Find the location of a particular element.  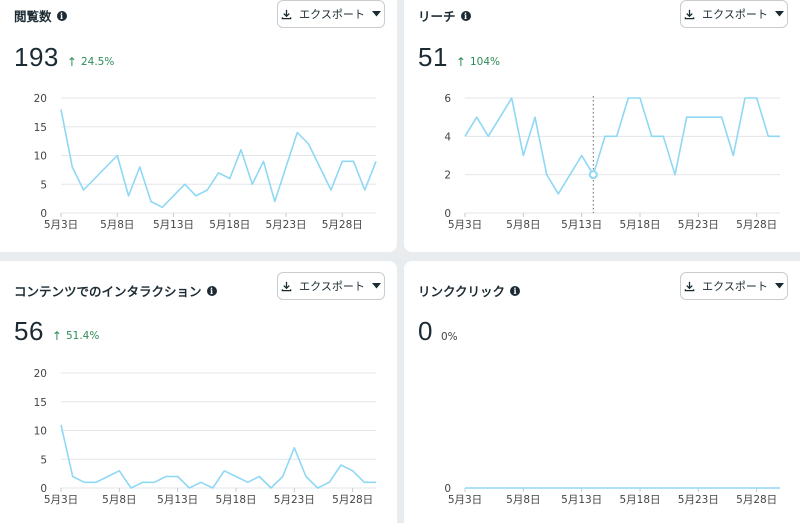

card-title: リンククリック is located at coordinates (462, 291).